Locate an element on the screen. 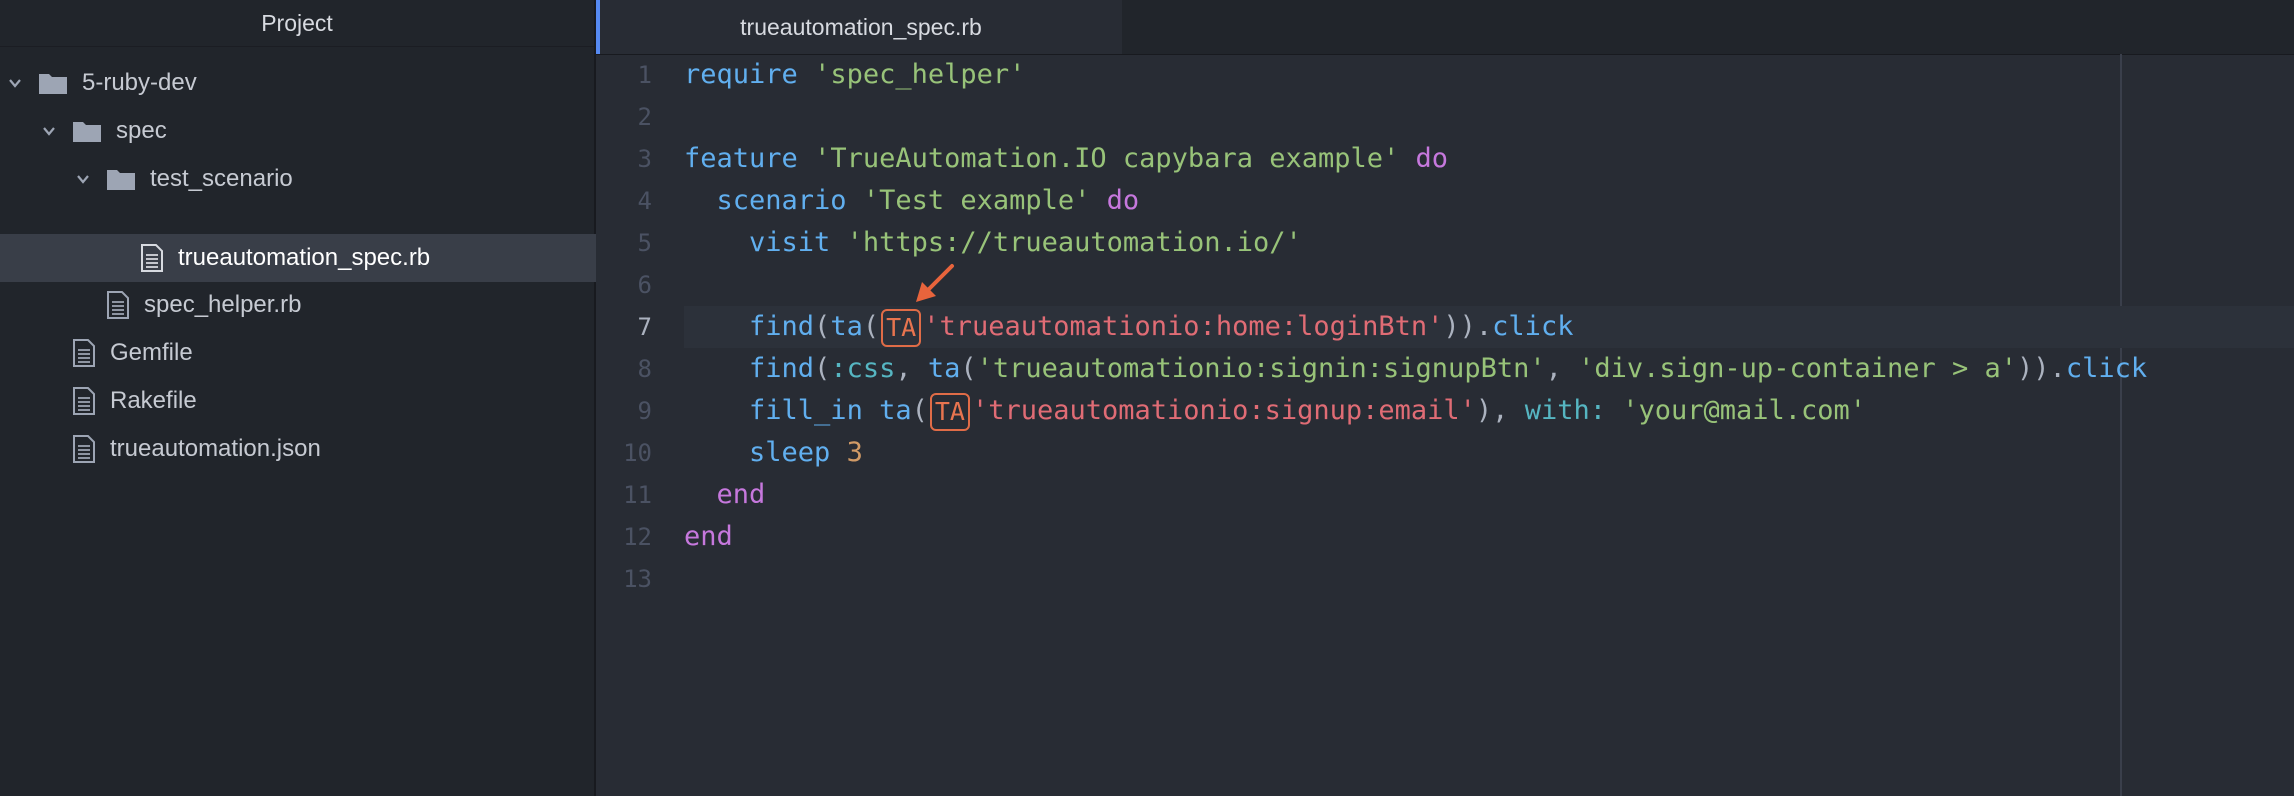 The width and height of the screenshot is (2294, 796). line-number: 4 is located at coordinates (644, 201).